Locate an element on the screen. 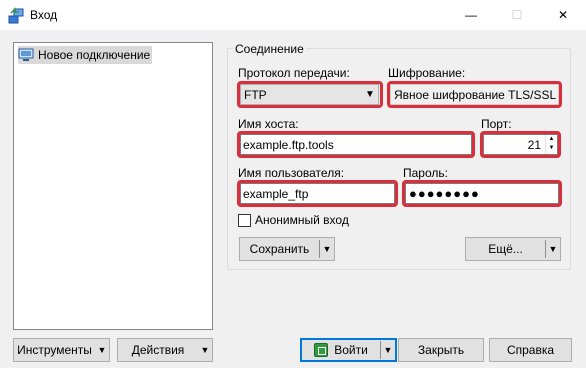 The width and height of the screenshot is (586, 368). advanced-button: Ещё... ▼ is located at coordinates (513, 249).